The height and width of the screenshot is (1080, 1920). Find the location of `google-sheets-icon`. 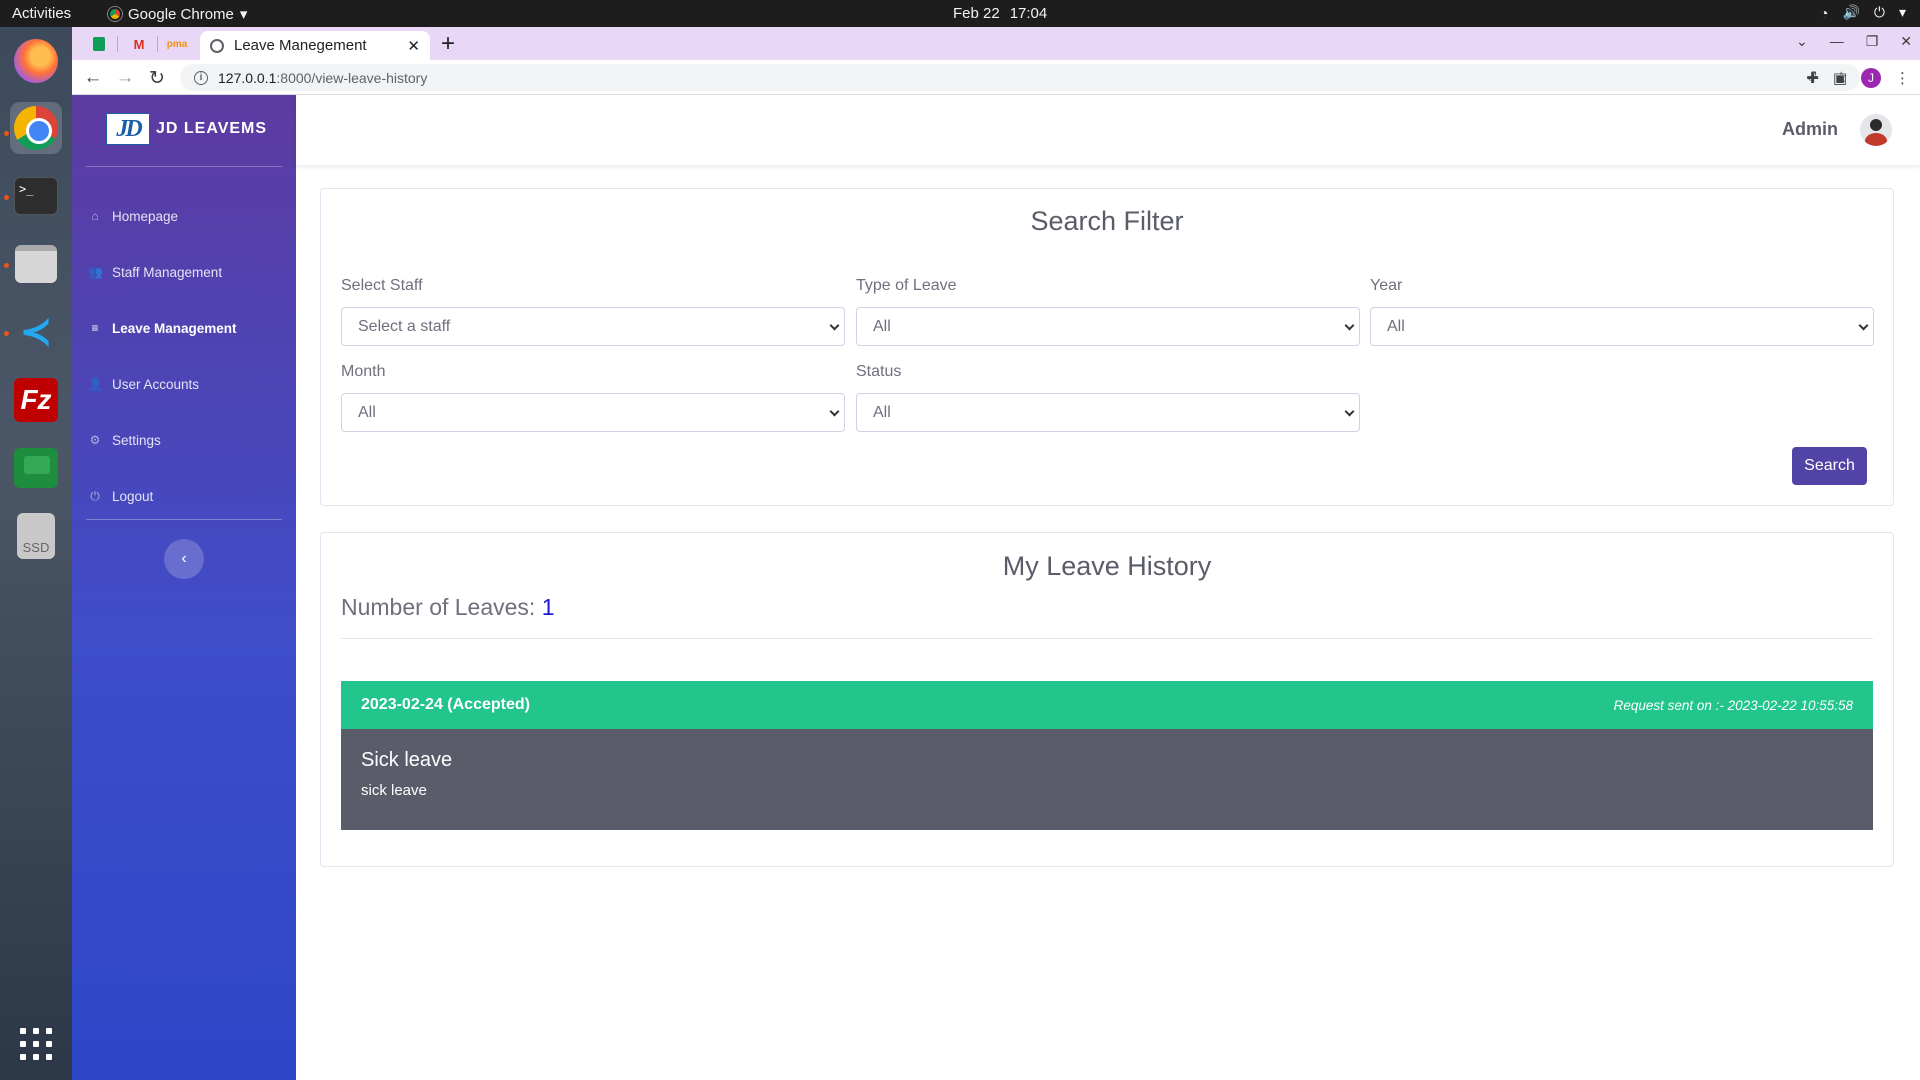

google-sheets-icon is located at coordinates (99, 44).